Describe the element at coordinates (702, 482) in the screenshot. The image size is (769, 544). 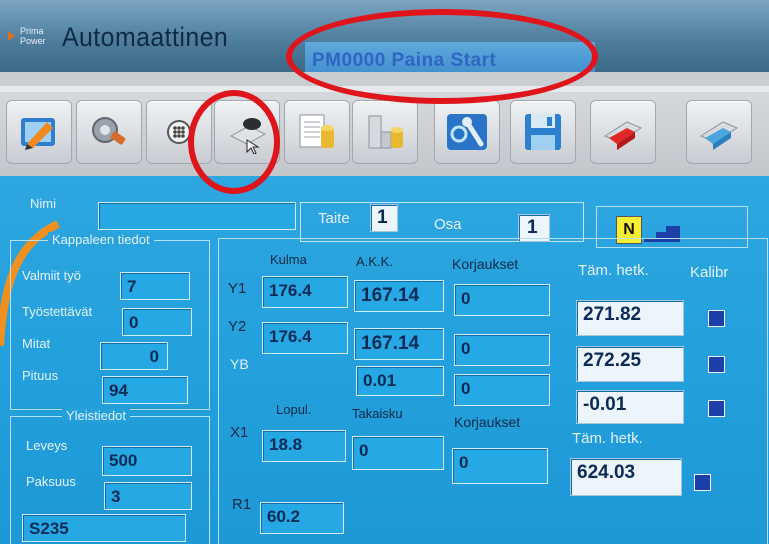
I see `x1-calibrate-button` at that location.